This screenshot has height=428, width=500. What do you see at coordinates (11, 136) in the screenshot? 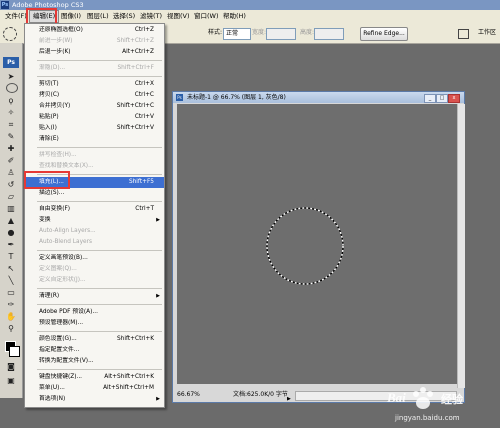
I see `slice-tool-icon: ✎` at bounding box center [11, 136].